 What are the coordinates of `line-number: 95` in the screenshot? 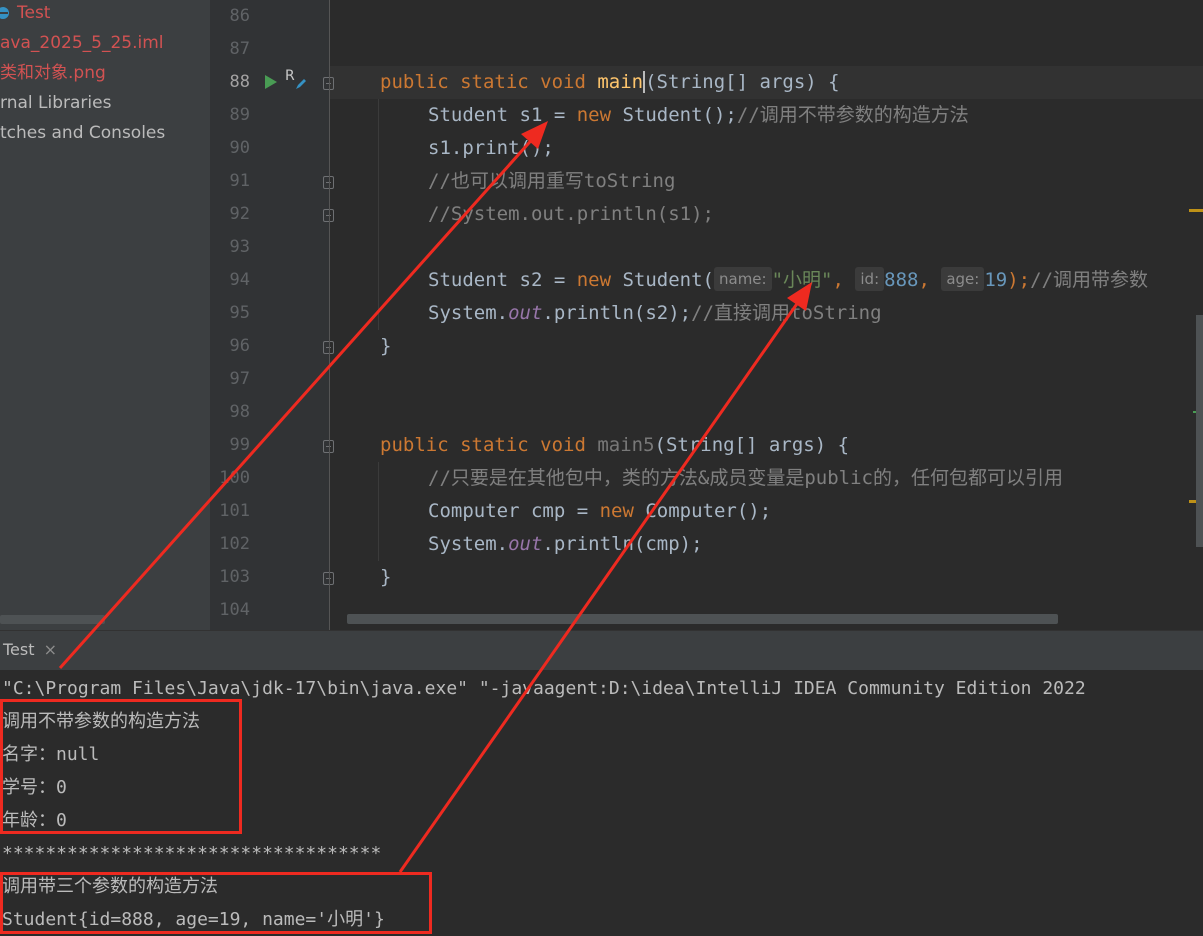 It's located at (239, 313).